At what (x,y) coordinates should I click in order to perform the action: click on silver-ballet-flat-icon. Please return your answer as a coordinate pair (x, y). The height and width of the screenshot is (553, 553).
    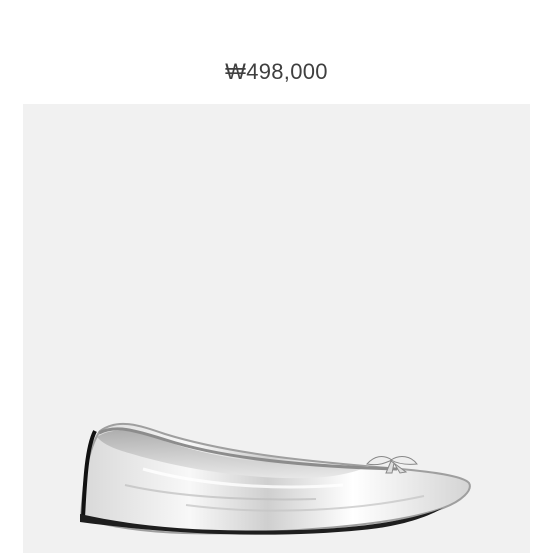
    Looking at the image, I should click on (275, 478).